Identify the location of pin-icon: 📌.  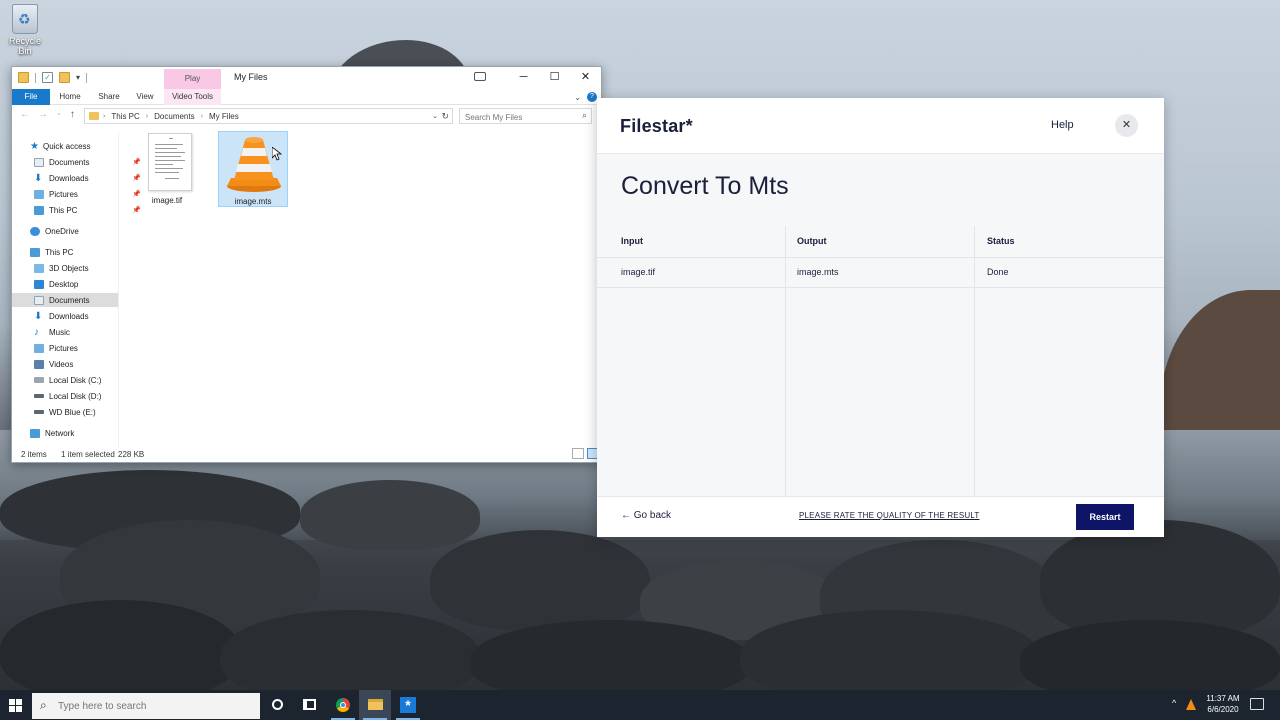
(136, 210).